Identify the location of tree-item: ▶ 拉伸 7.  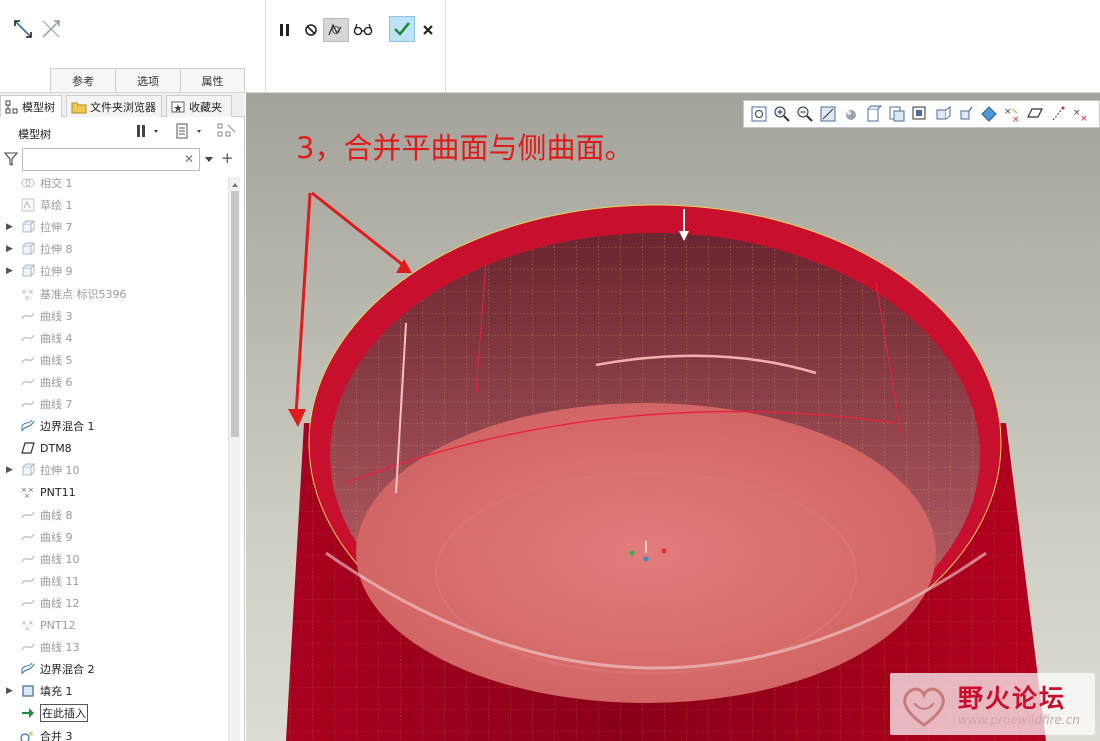
(114, 227).